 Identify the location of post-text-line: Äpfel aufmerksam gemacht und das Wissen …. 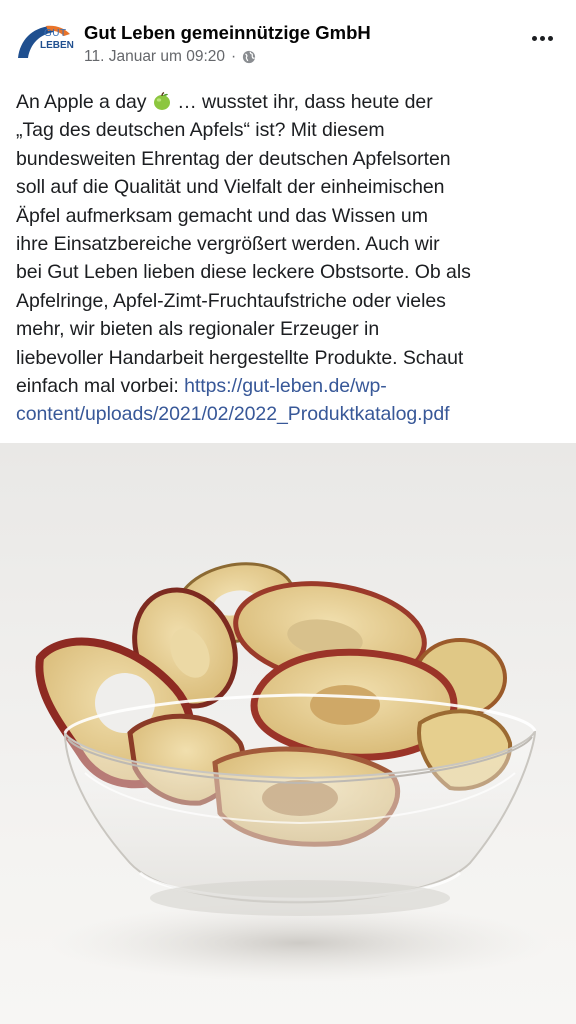
(222, 215).